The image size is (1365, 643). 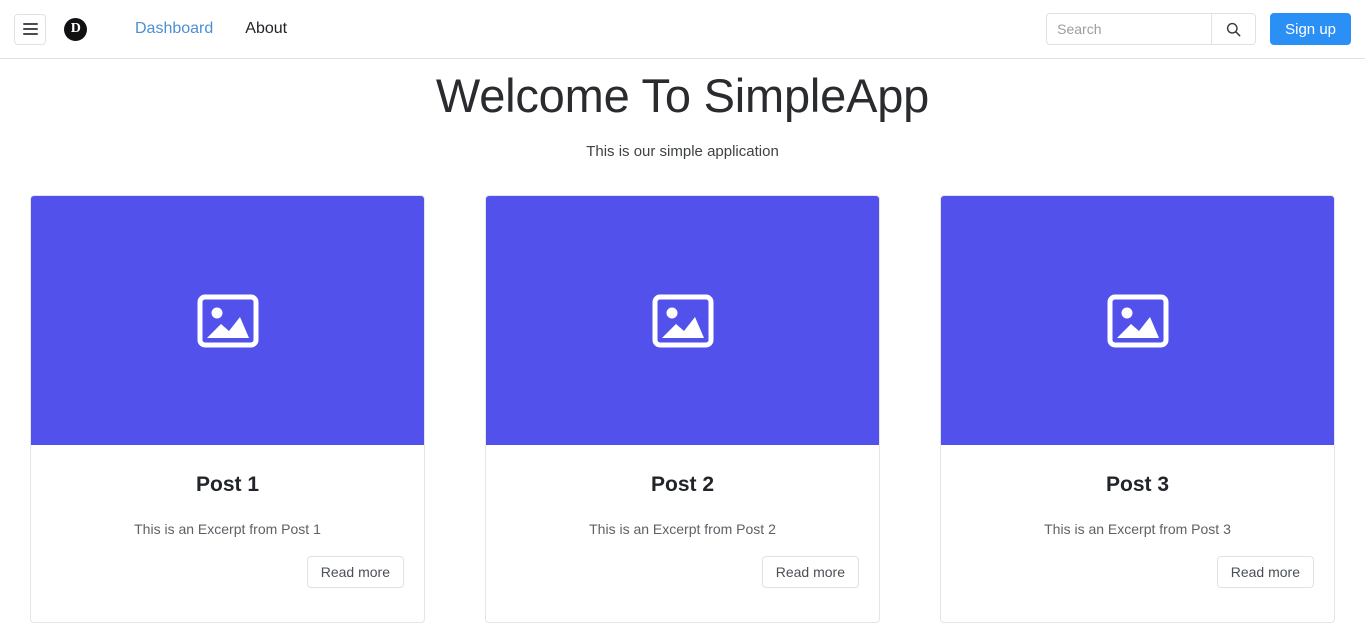 What do you see at coordinates (1310, 29) in the screenshot?
I see `sign-up-button: Sign up` at bounding box center [1310, 29].